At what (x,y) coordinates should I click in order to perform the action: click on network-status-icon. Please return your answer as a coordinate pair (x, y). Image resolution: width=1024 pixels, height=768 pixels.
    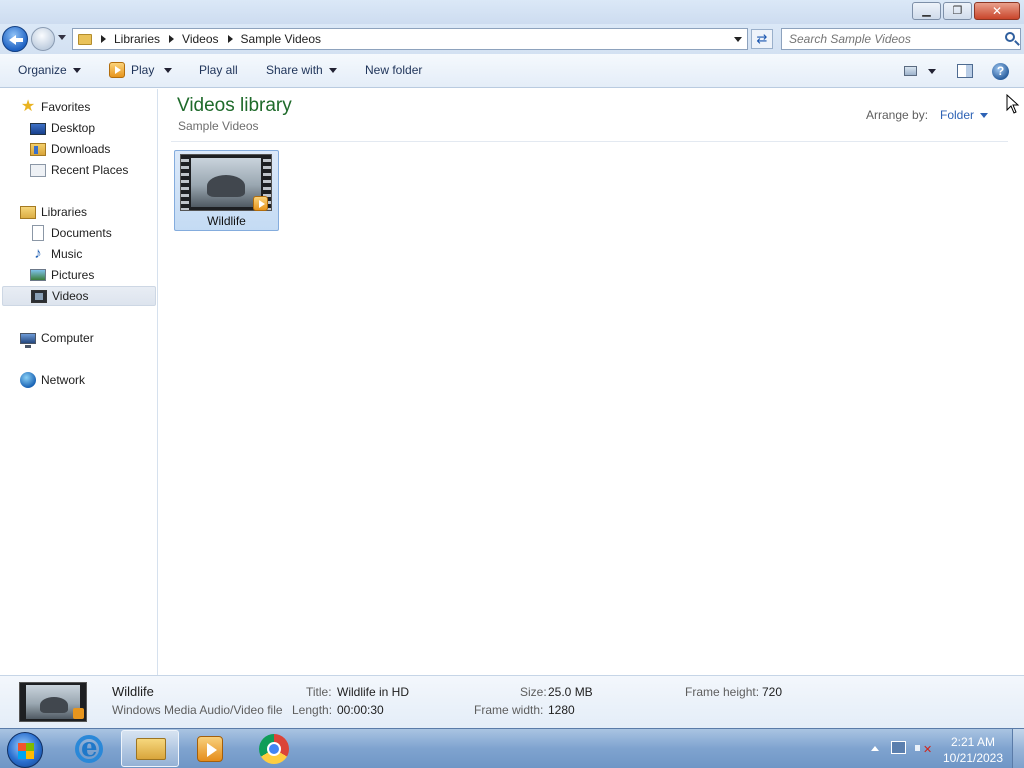
    Looking at the image, I should click on (898, 747).